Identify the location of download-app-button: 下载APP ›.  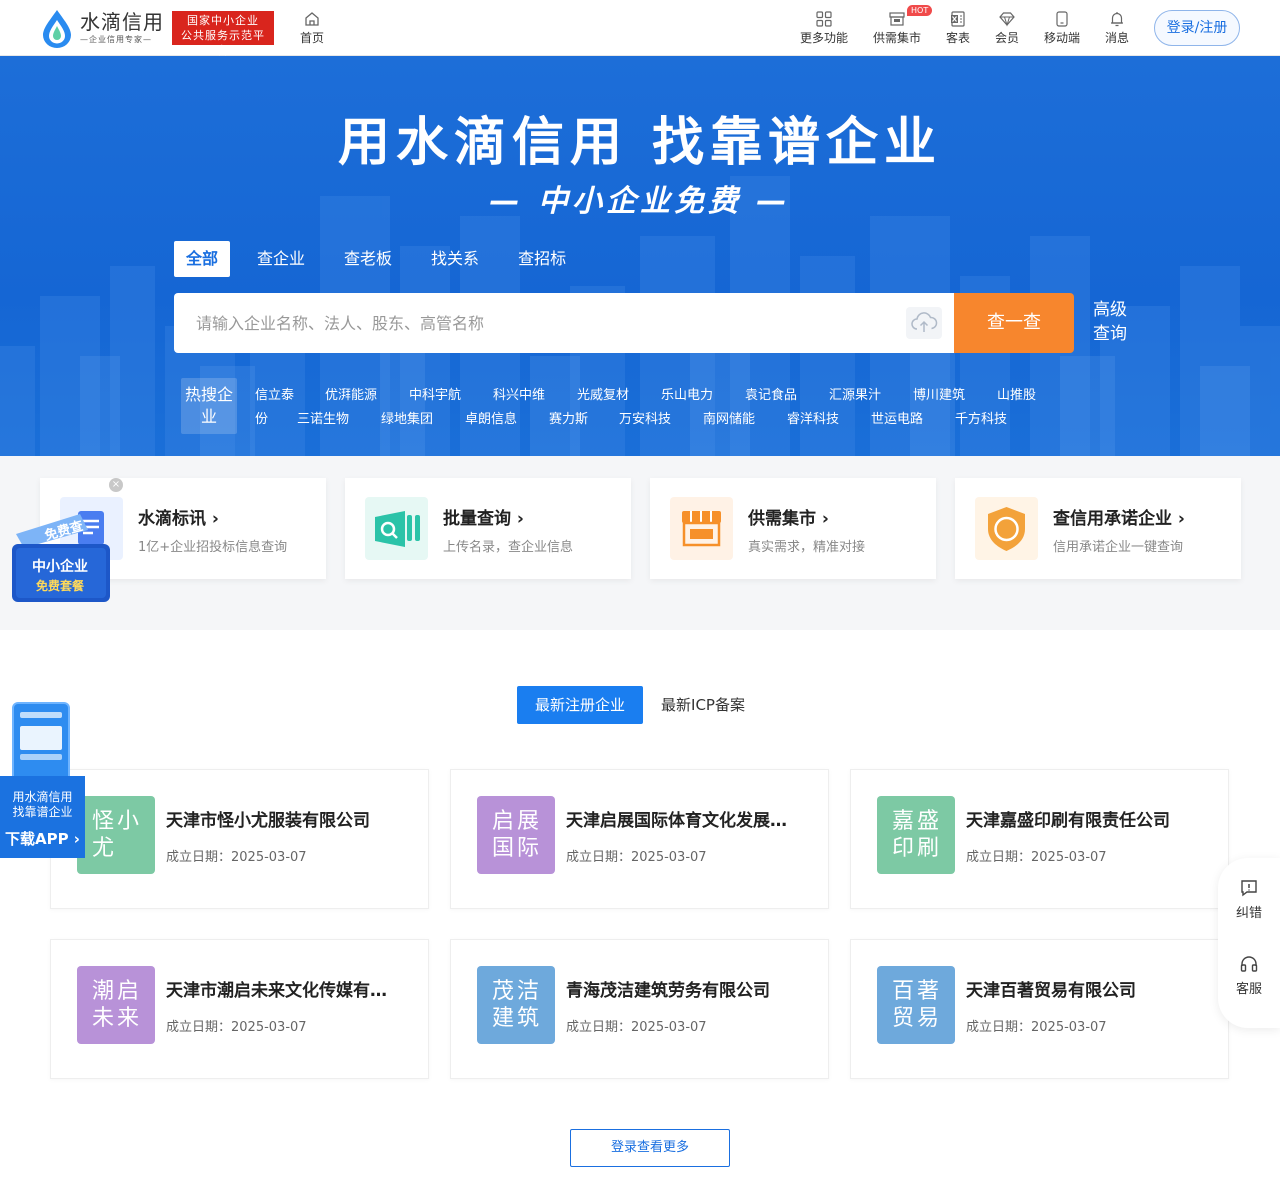
(42, 838).